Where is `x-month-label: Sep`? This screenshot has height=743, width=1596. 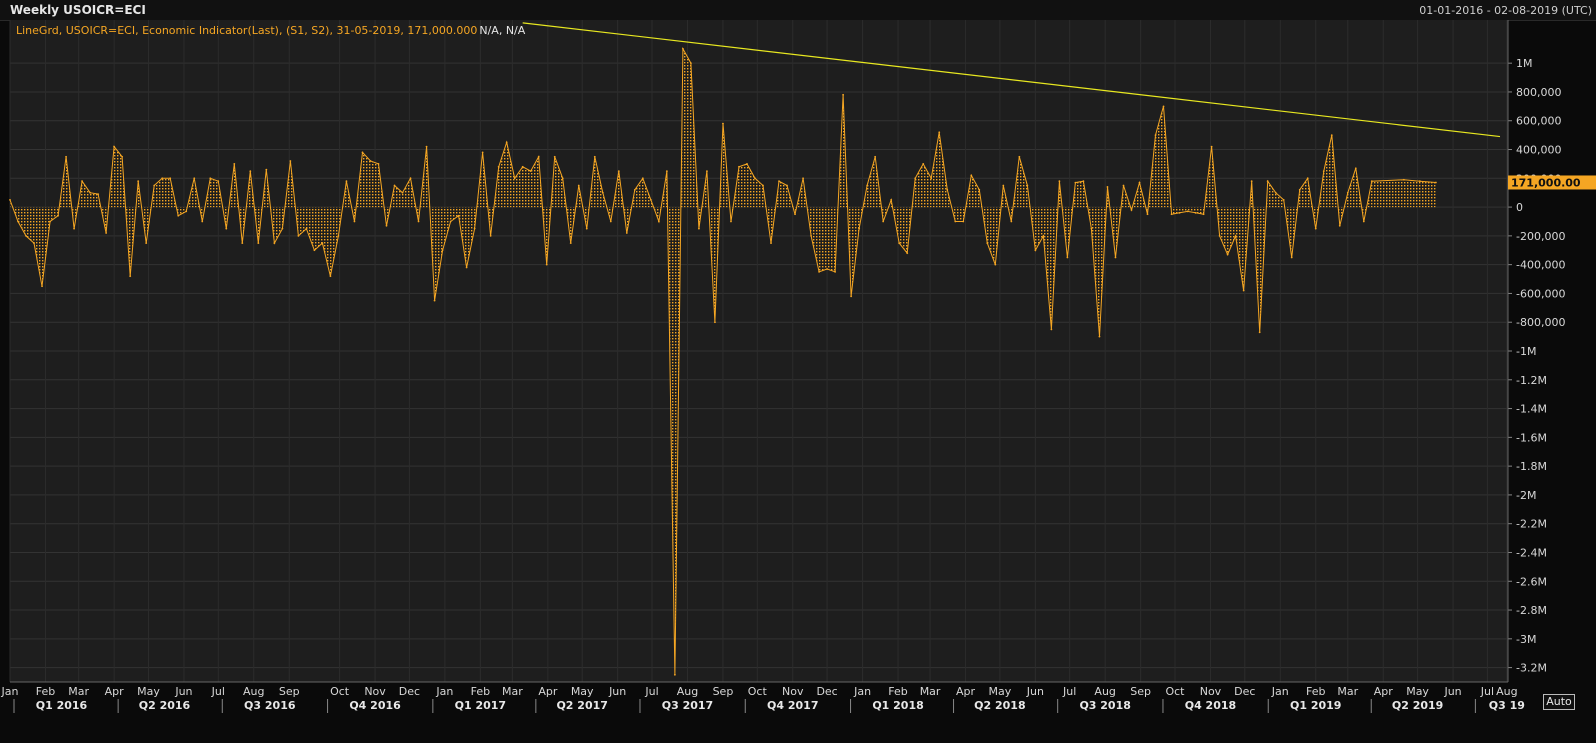
x-month-label: Sep is located at coordinates (723, 691).